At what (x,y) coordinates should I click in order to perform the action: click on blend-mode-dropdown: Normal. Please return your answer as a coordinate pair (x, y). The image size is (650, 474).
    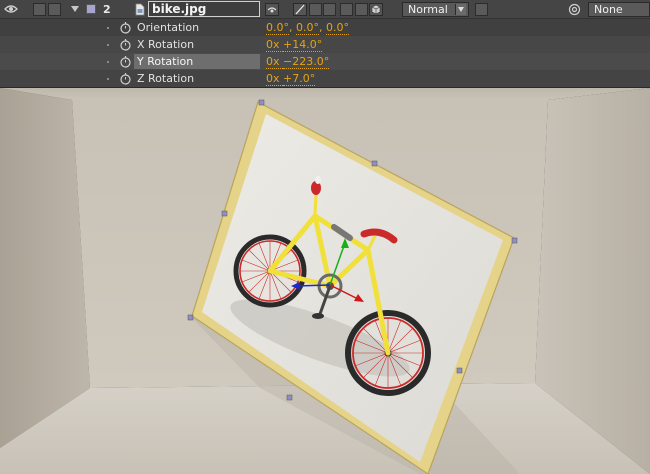
    Looking at the image, I should click on (435, 9).